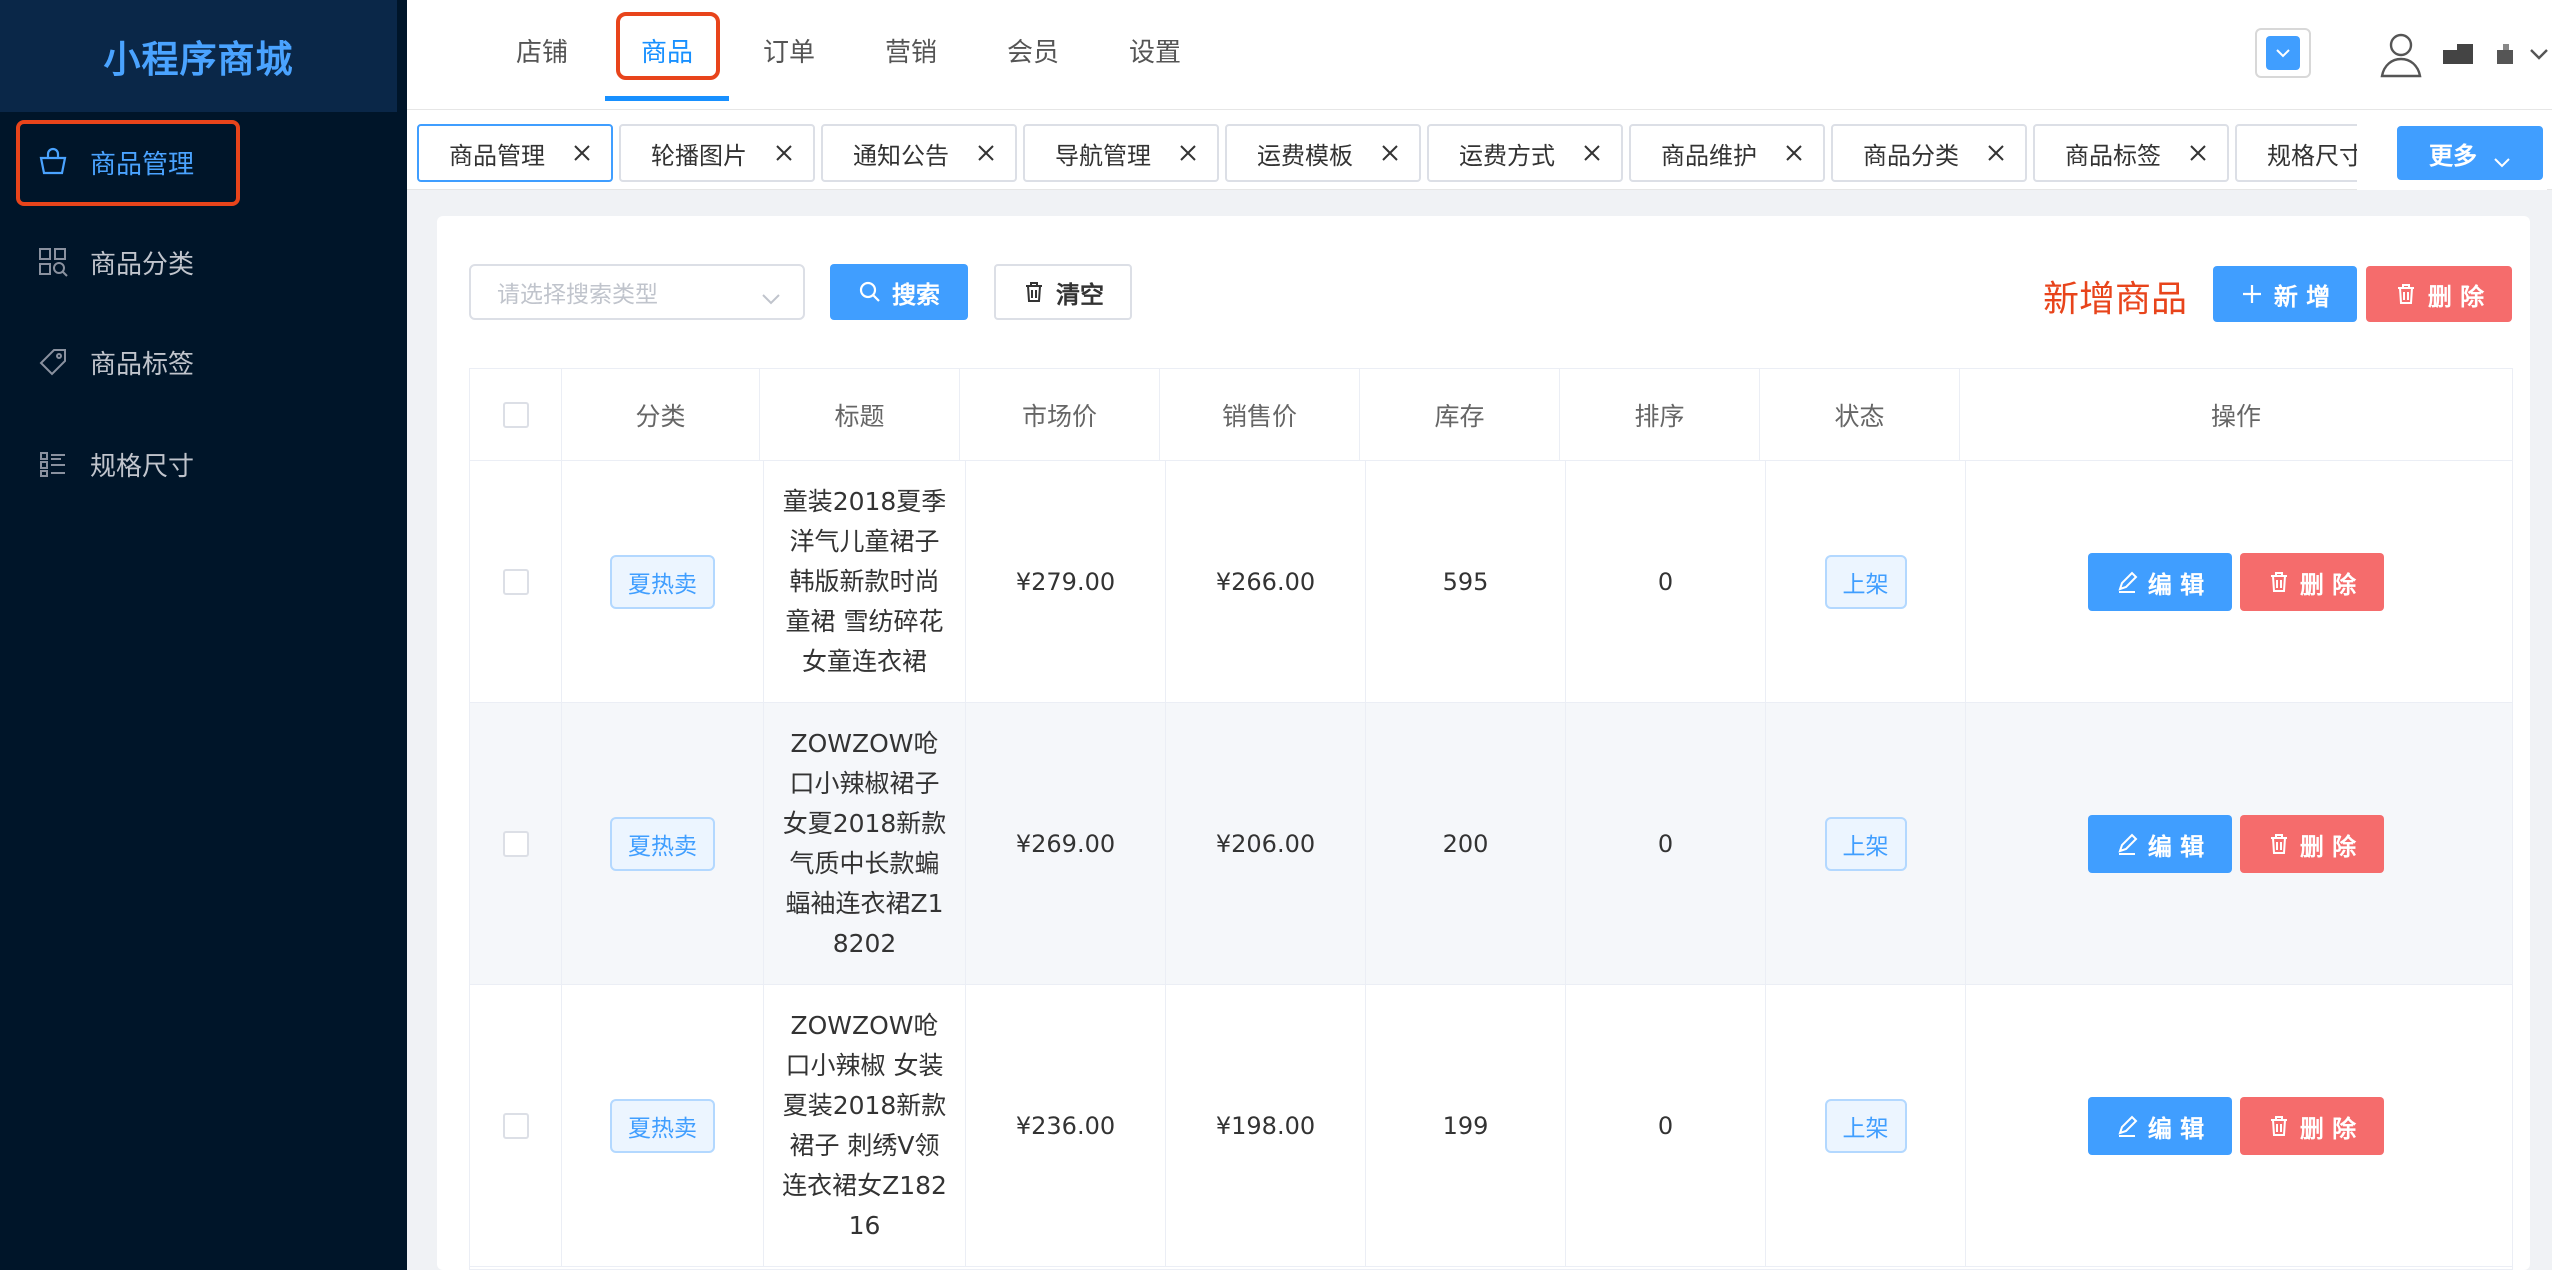 This screenshot has width=2552, height=1270. I want to click on tab-product-category: 商品分类, so click(1929, 153).